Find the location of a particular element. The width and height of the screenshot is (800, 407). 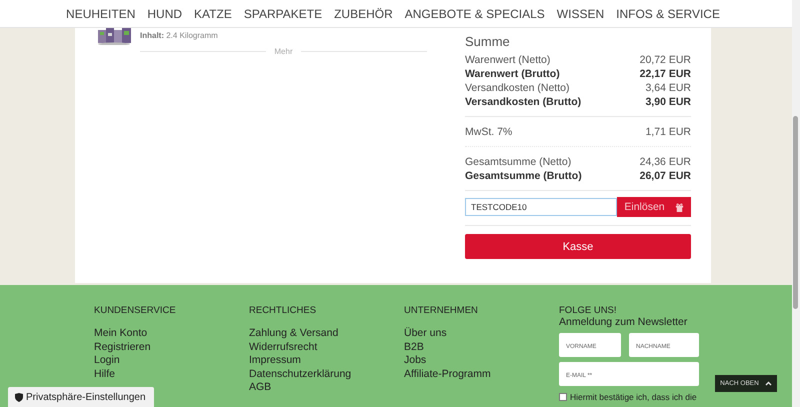

nav-link: ANGEBOTE & SPECIALS is located at coordinates (474, 13).